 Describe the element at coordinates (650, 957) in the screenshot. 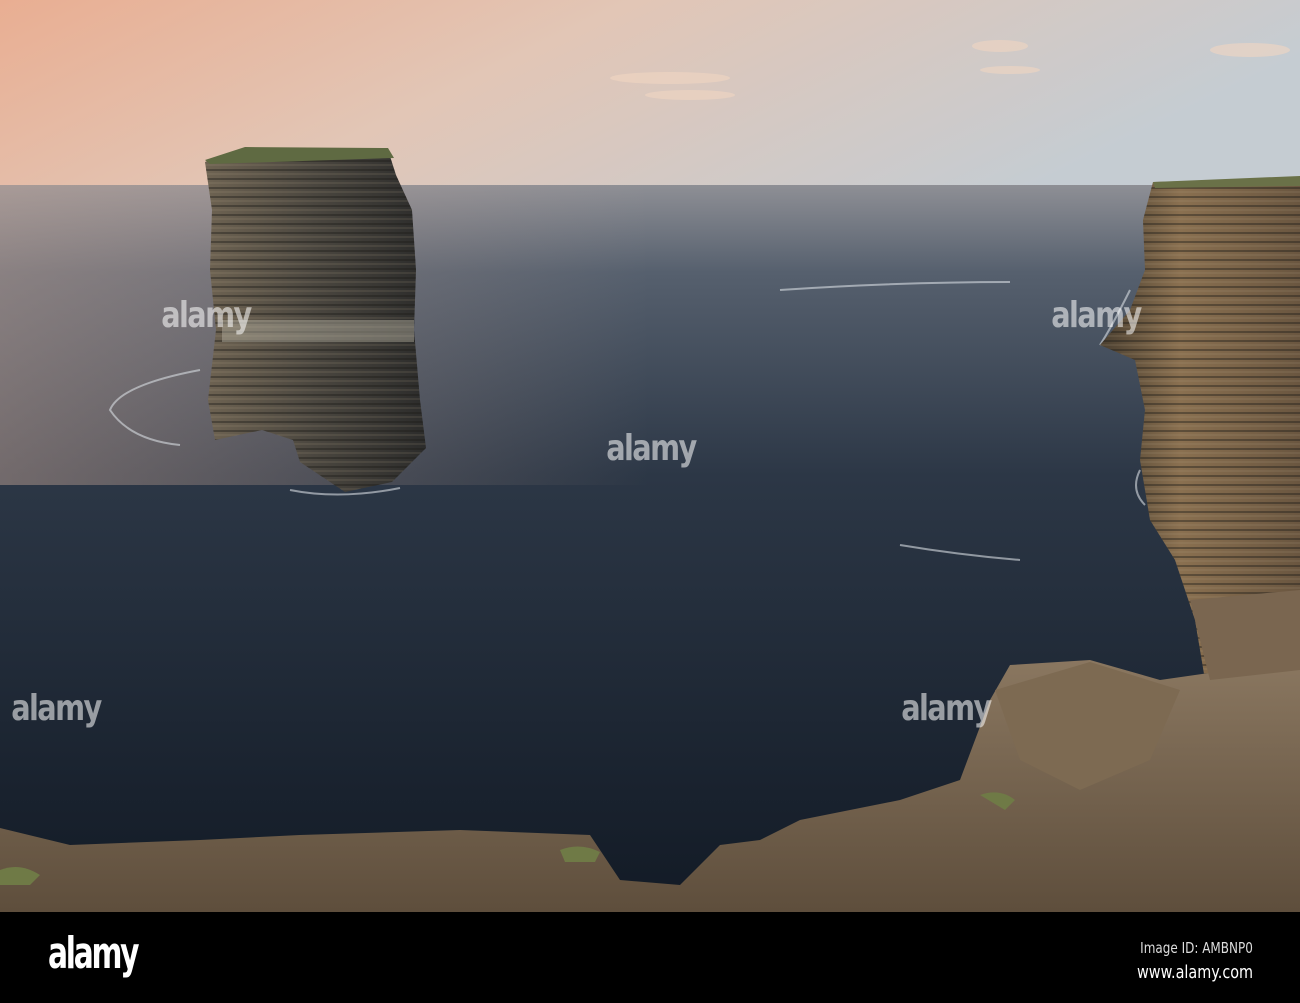

I see `footer-bar: alamy Image ID: AMBNP0 www.alamy.com` at that location.